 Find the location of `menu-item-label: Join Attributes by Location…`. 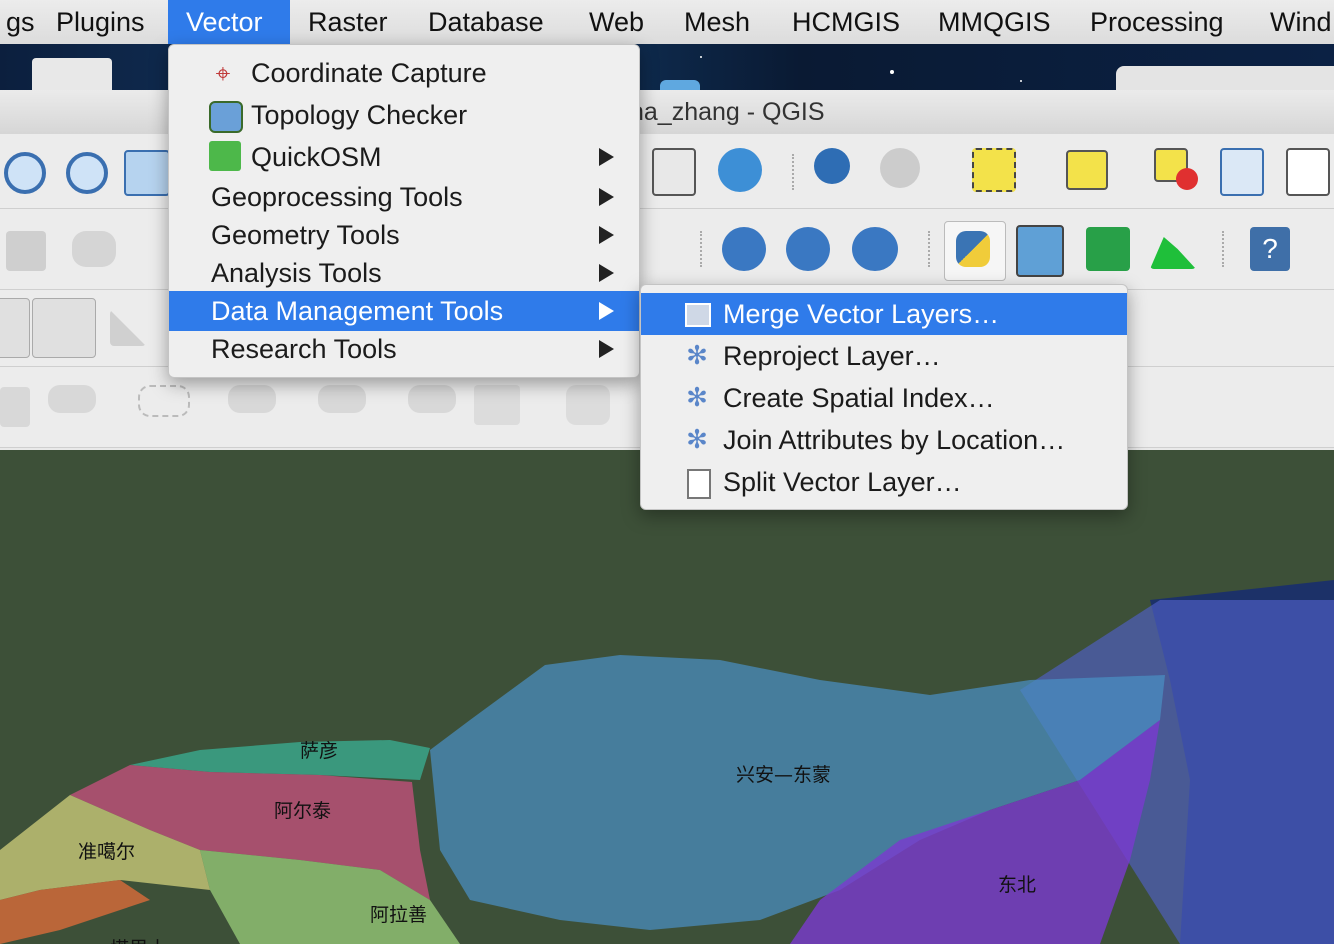

menu-item-label: Join Attributes by Location… is located at coordinates (894, 440).